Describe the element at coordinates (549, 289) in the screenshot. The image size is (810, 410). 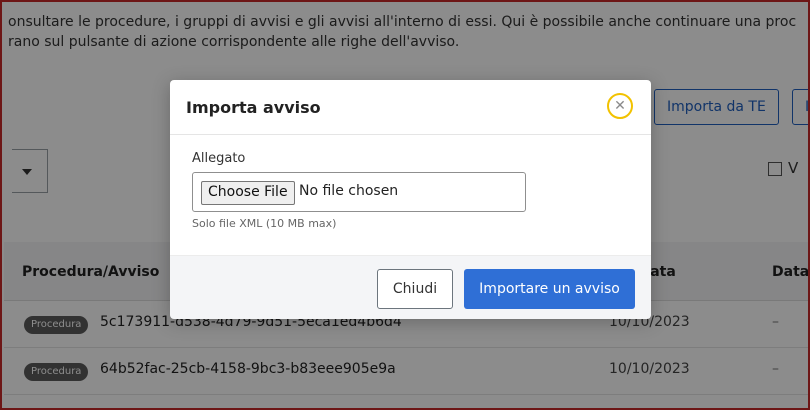
I see `import-submit-button: Importare un avviso` at that location.